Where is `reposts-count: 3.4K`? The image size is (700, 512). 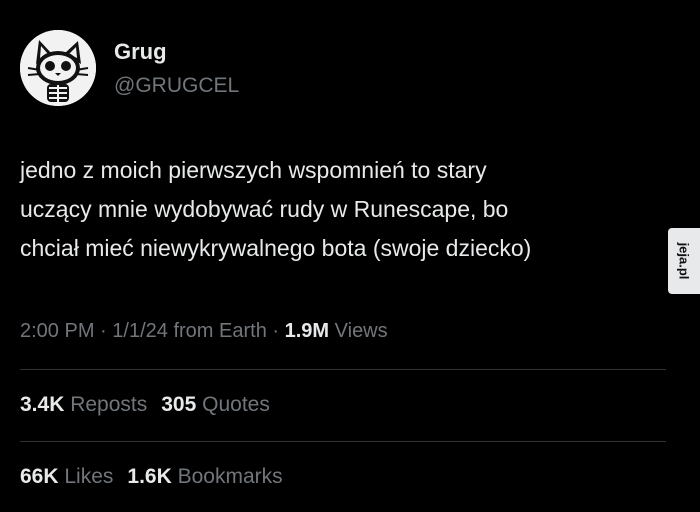
reposts-count: 3.4K is located at coordinates (42, 404).